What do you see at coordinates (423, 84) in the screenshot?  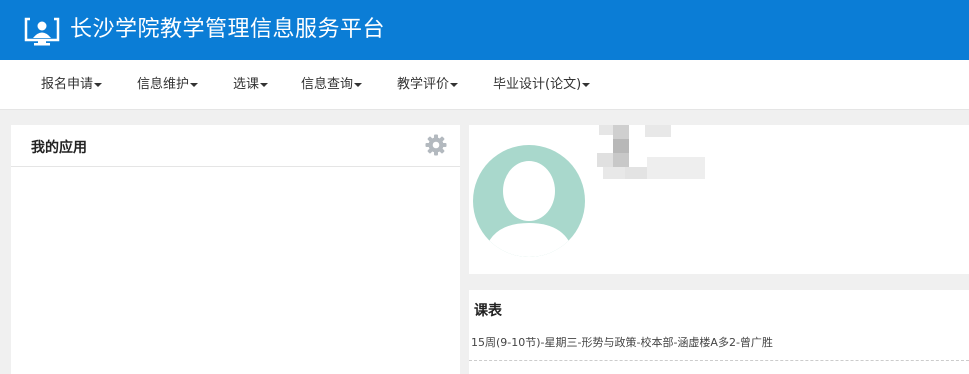 I see `nav-item-label: 教学评价` at bounding box center [423, 84].